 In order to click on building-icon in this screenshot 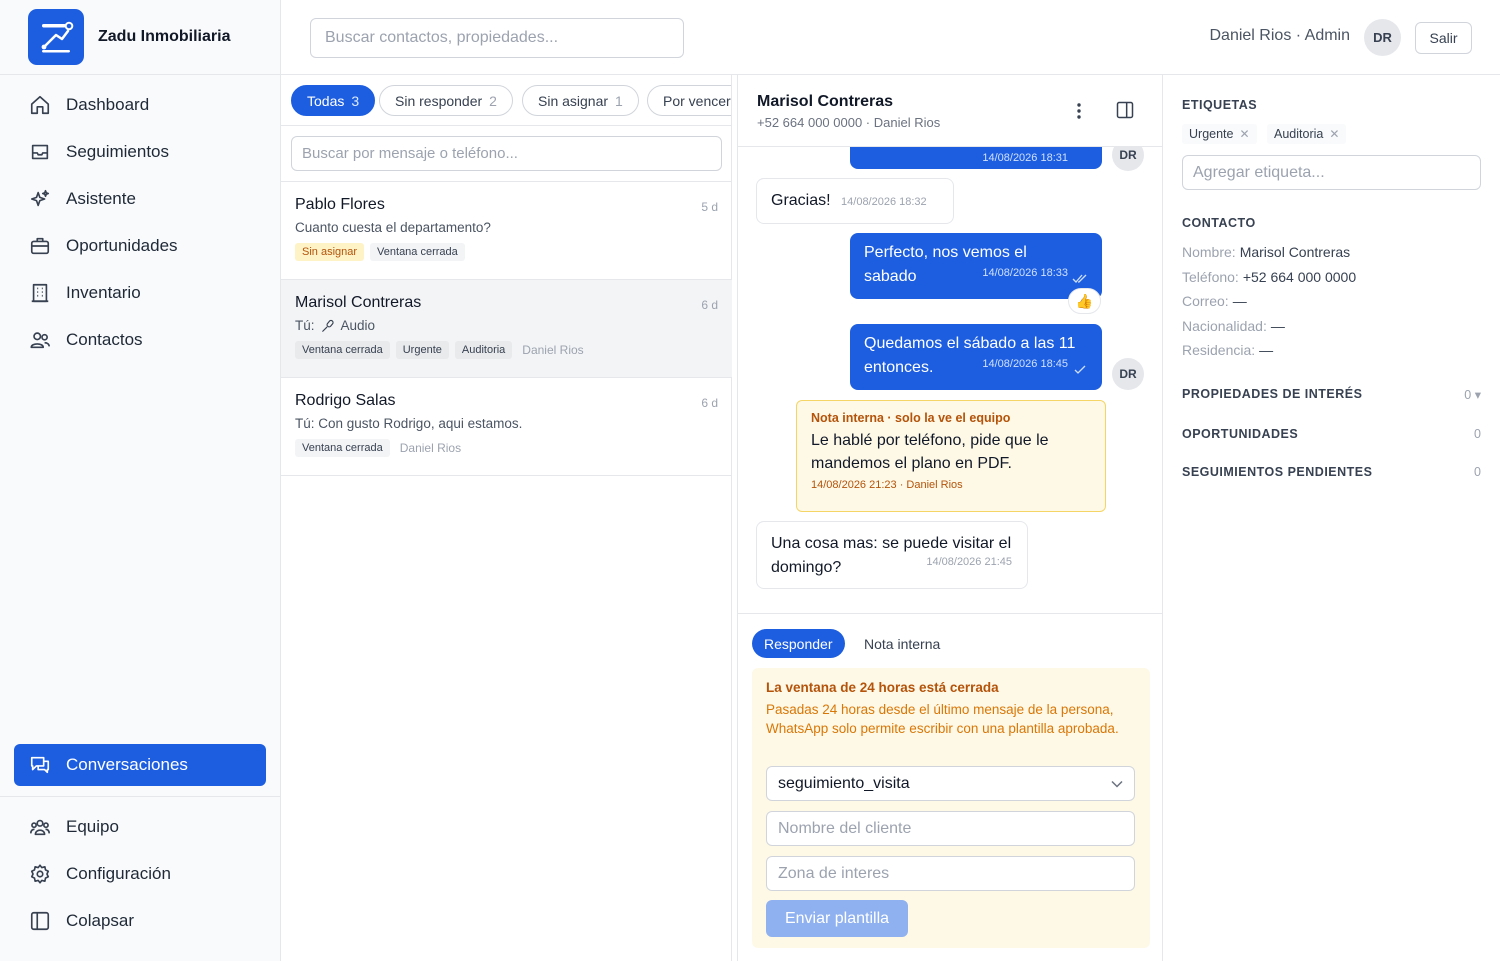, I will do `click(40, 293)`.